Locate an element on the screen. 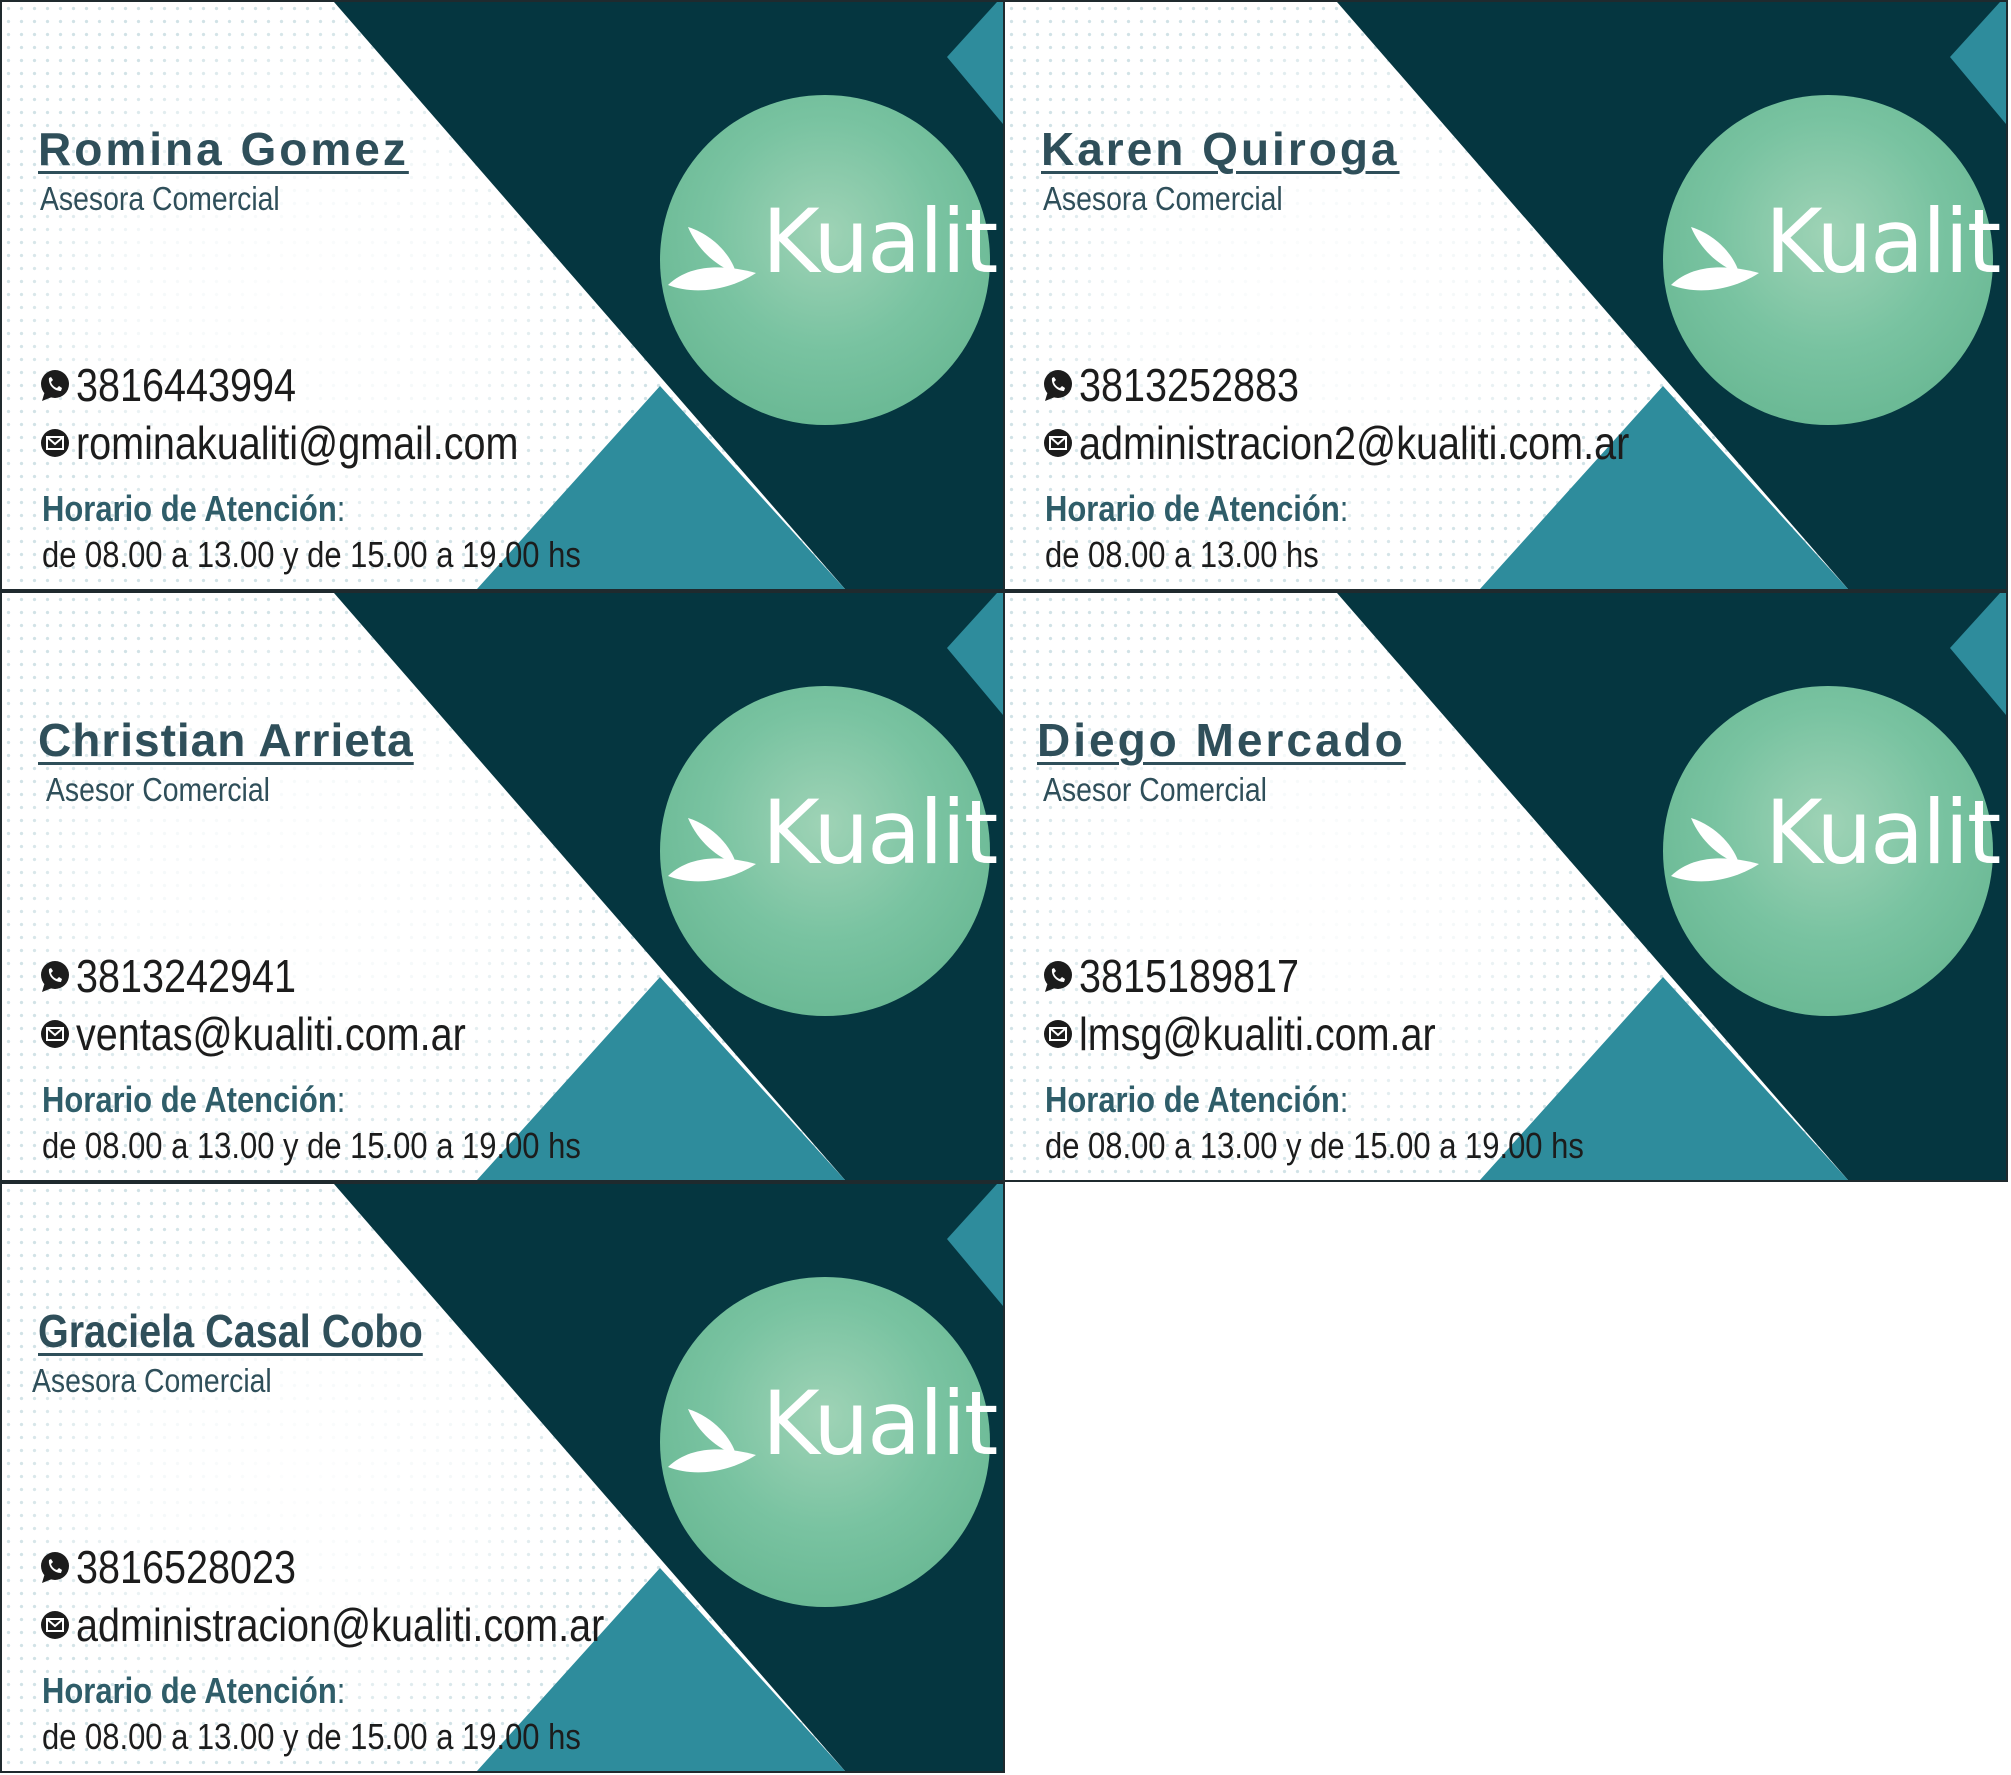  person-name: Diego Mercado is located at coordinates (1221, 740).